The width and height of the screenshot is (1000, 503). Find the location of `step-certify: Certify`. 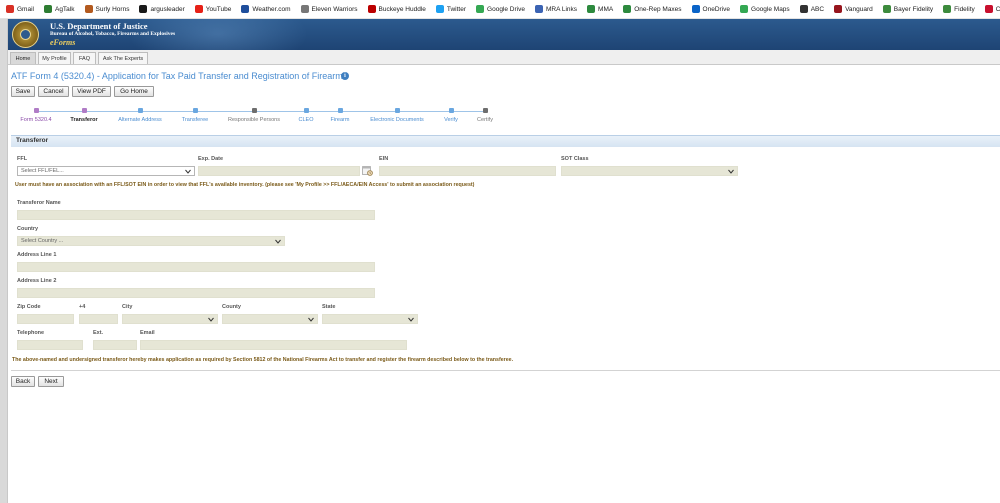

step-certify: Certify is located at coordinates (485, 120).